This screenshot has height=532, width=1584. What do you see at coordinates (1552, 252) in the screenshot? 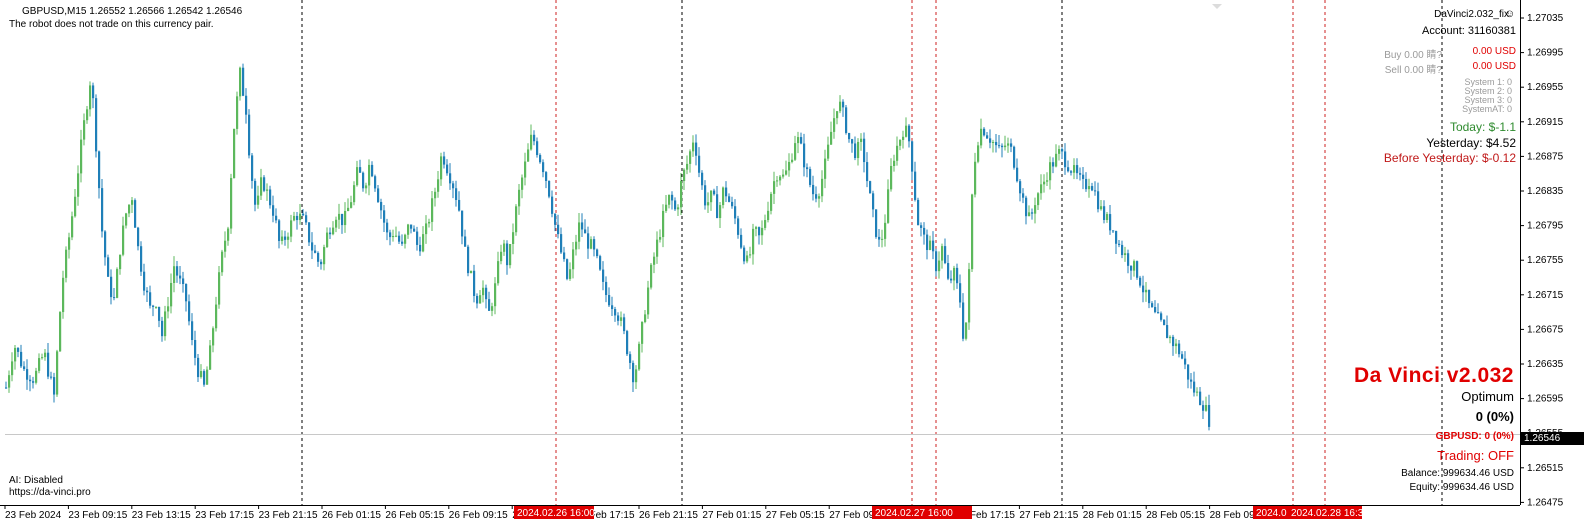
I see `price-axis` at bounding box center [1552, 252].